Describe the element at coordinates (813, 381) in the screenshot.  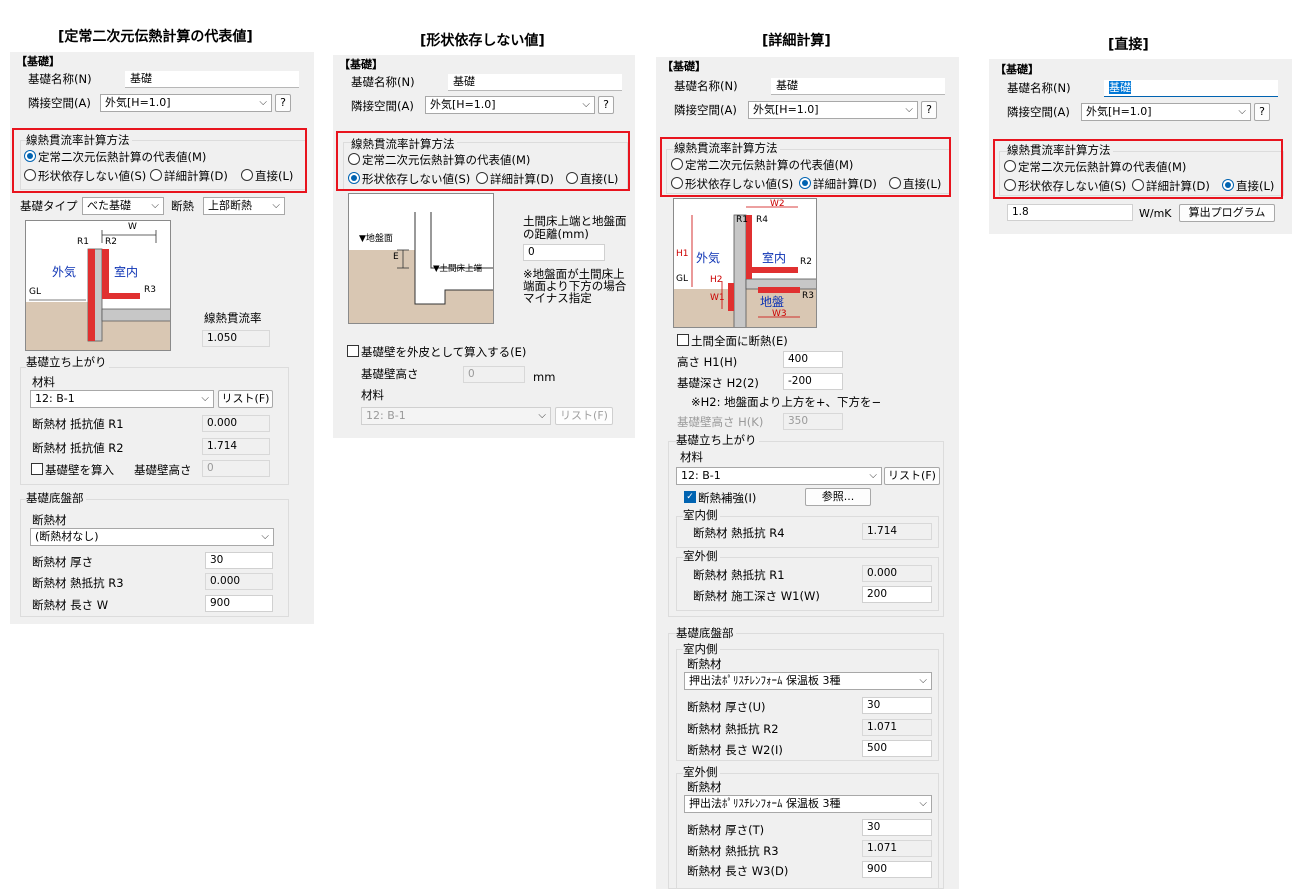
I see `h2-input: -200` at that location.